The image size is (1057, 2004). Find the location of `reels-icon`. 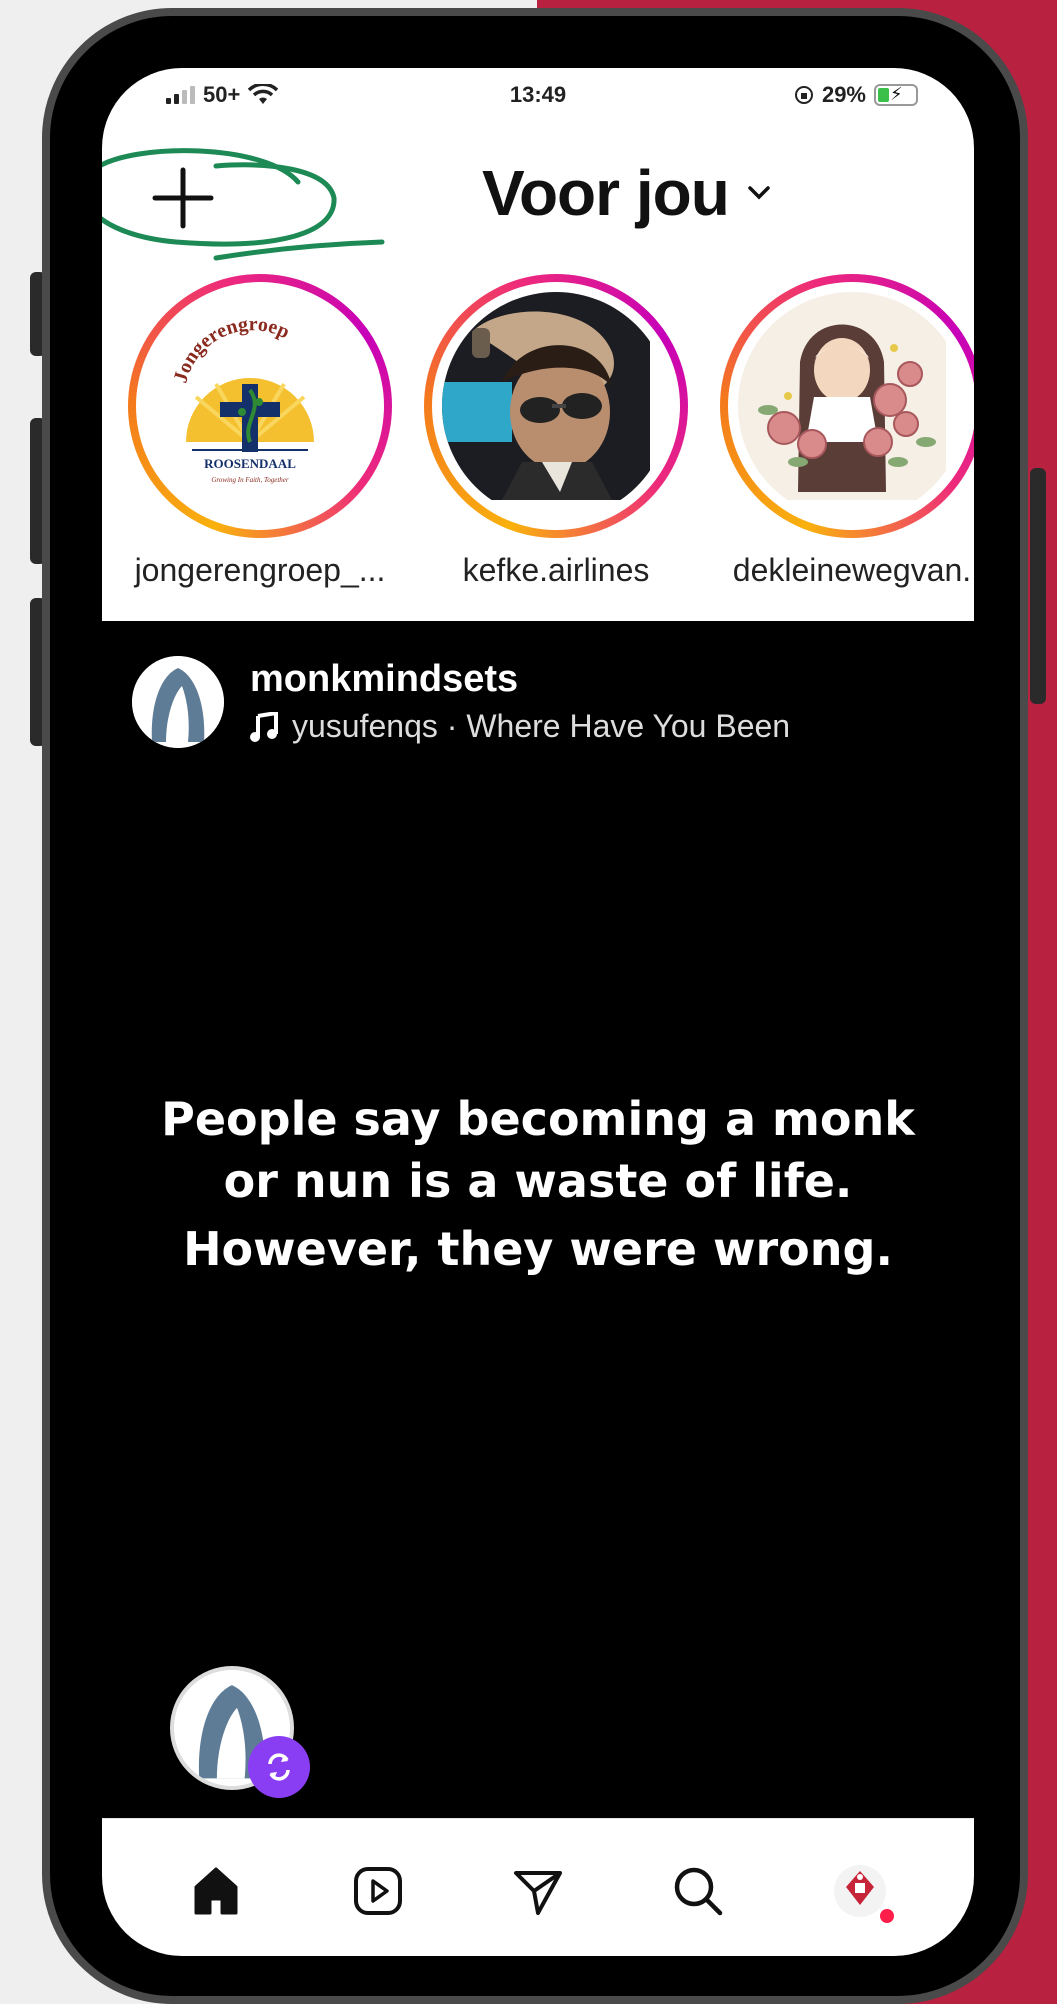

reels-icon is located at coordinates (378, 1891).